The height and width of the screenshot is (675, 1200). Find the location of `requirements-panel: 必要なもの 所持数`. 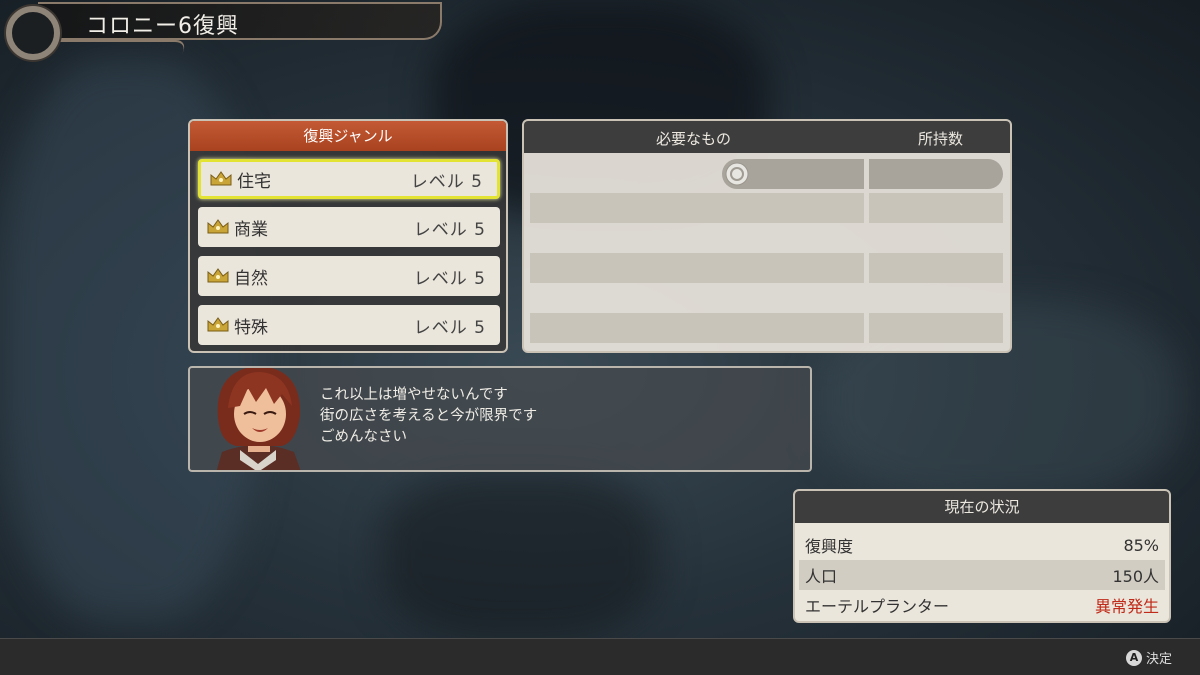

requirements-panel: 必要なもの 所持数 is located at coordinates (767, 236).